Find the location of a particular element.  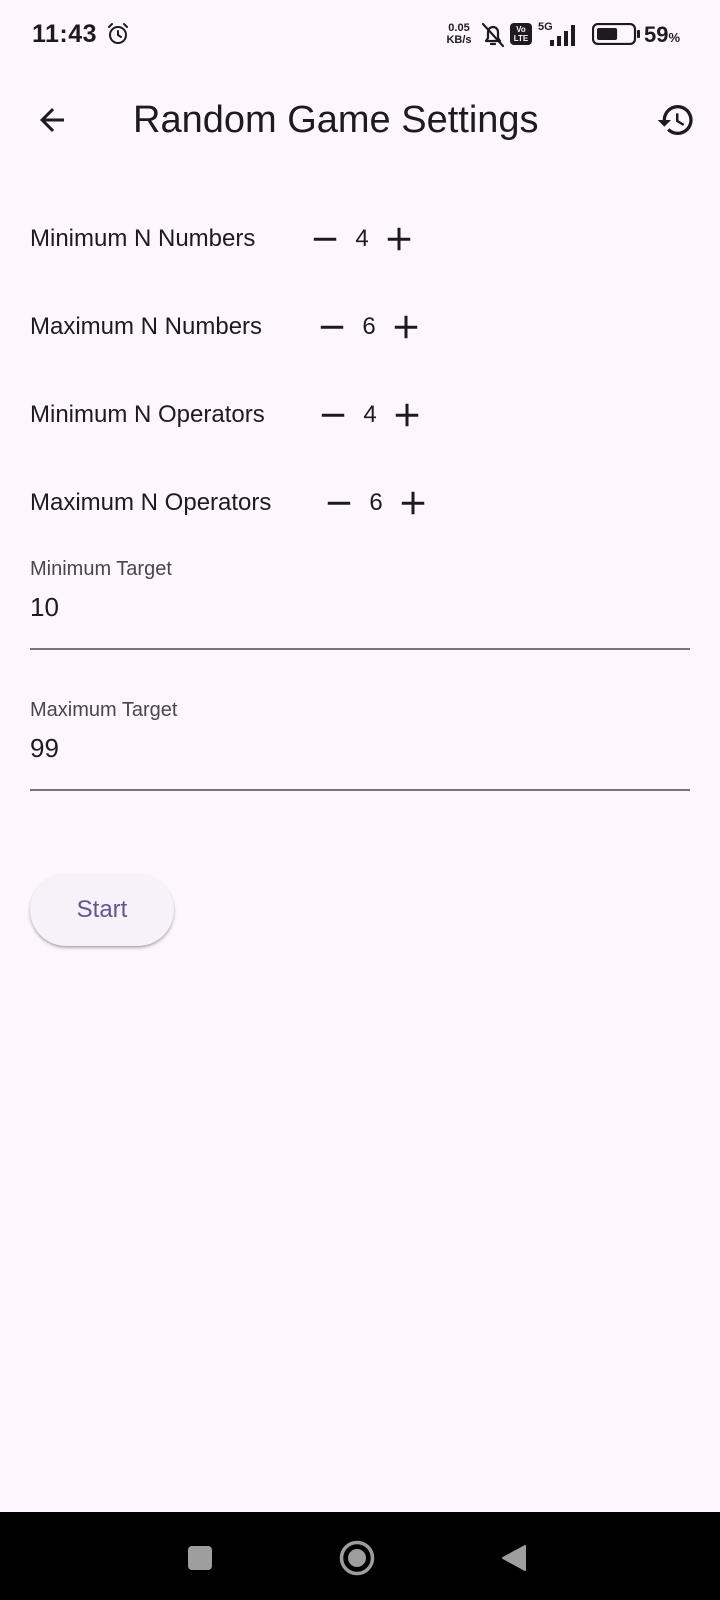

stepper-label: Maximum N Operators is located at coordinates (151, 502).